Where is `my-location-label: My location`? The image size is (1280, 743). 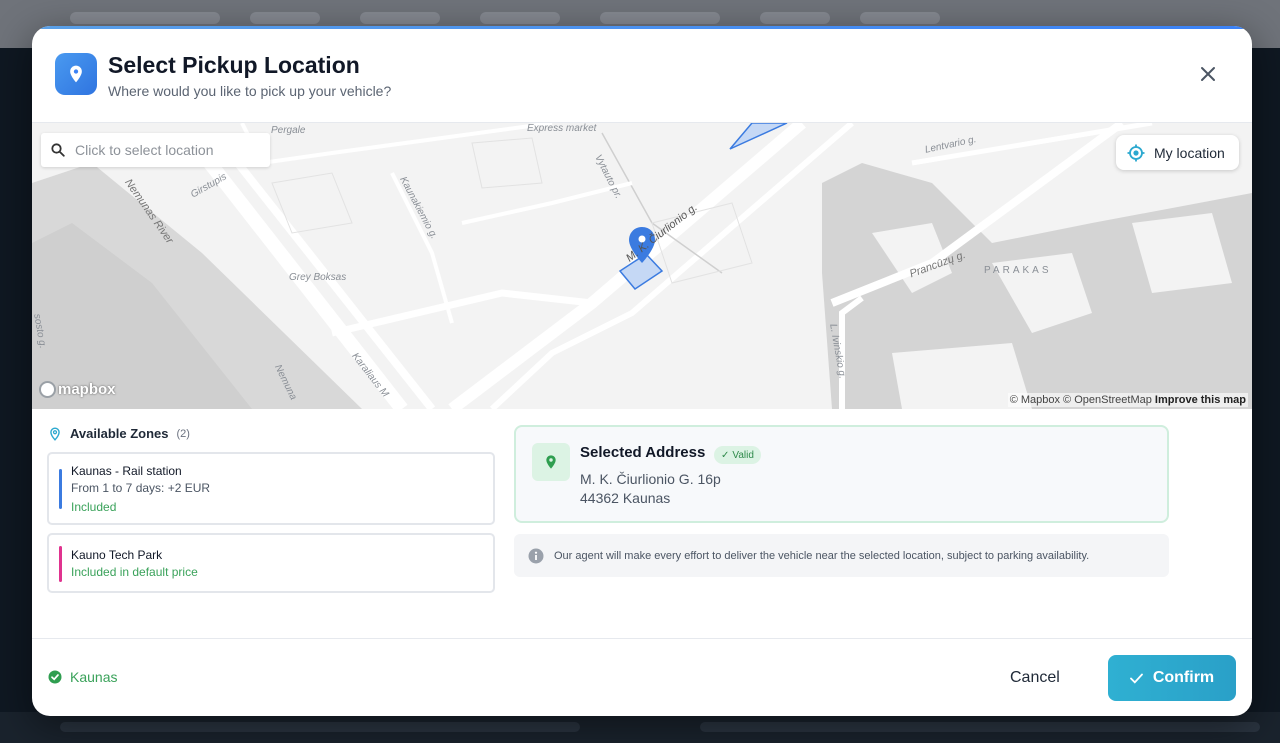
my-location-label: My location is located at coordinates (1189, 152).